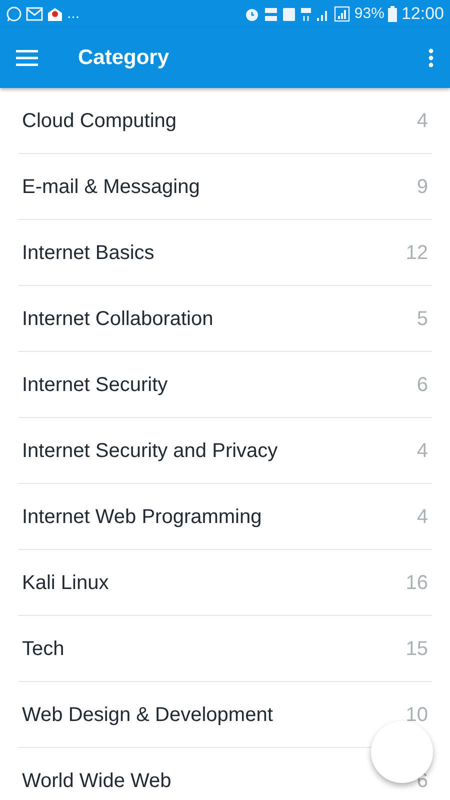  I want to click on mail-icon, so click(34, 14).